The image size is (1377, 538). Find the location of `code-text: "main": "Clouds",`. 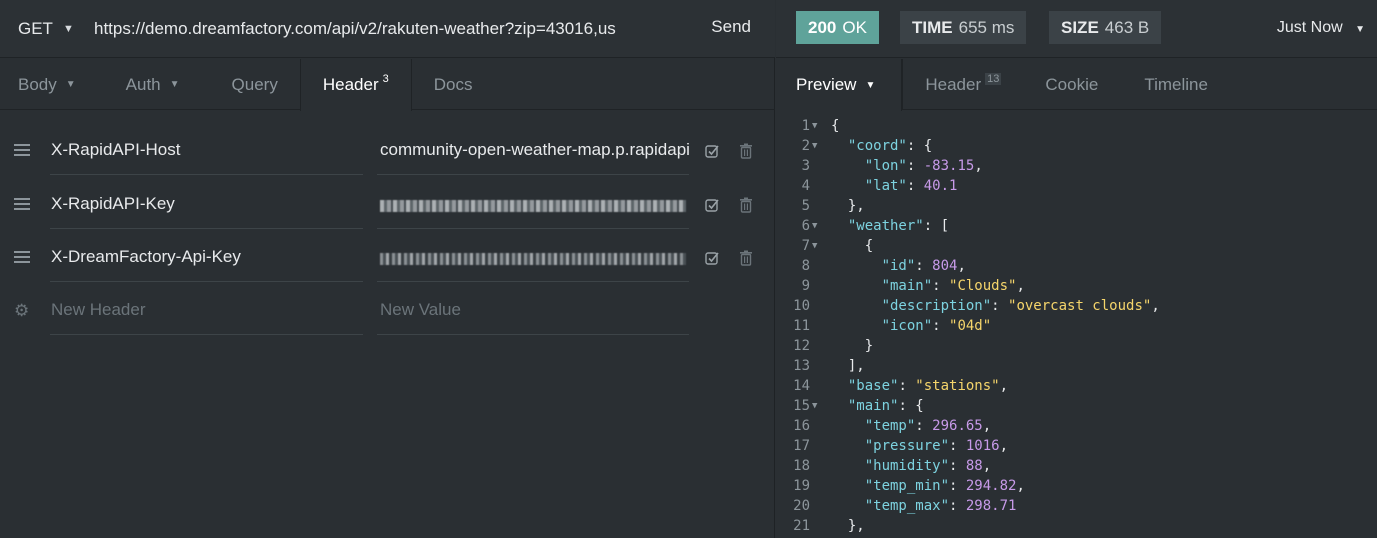

code-text: "main": "Clouds", is located at coordinates (953, 286).